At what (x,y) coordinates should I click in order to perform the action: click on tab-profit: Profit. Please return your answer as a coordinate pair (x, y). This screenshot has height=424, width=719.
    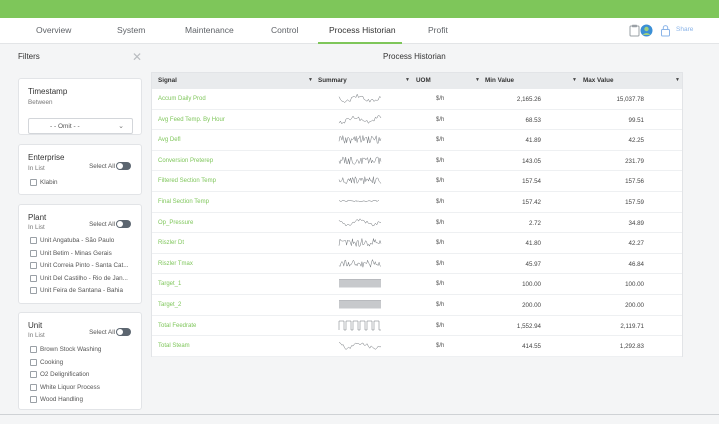
    Looking at the image, I should click on (438, 30).